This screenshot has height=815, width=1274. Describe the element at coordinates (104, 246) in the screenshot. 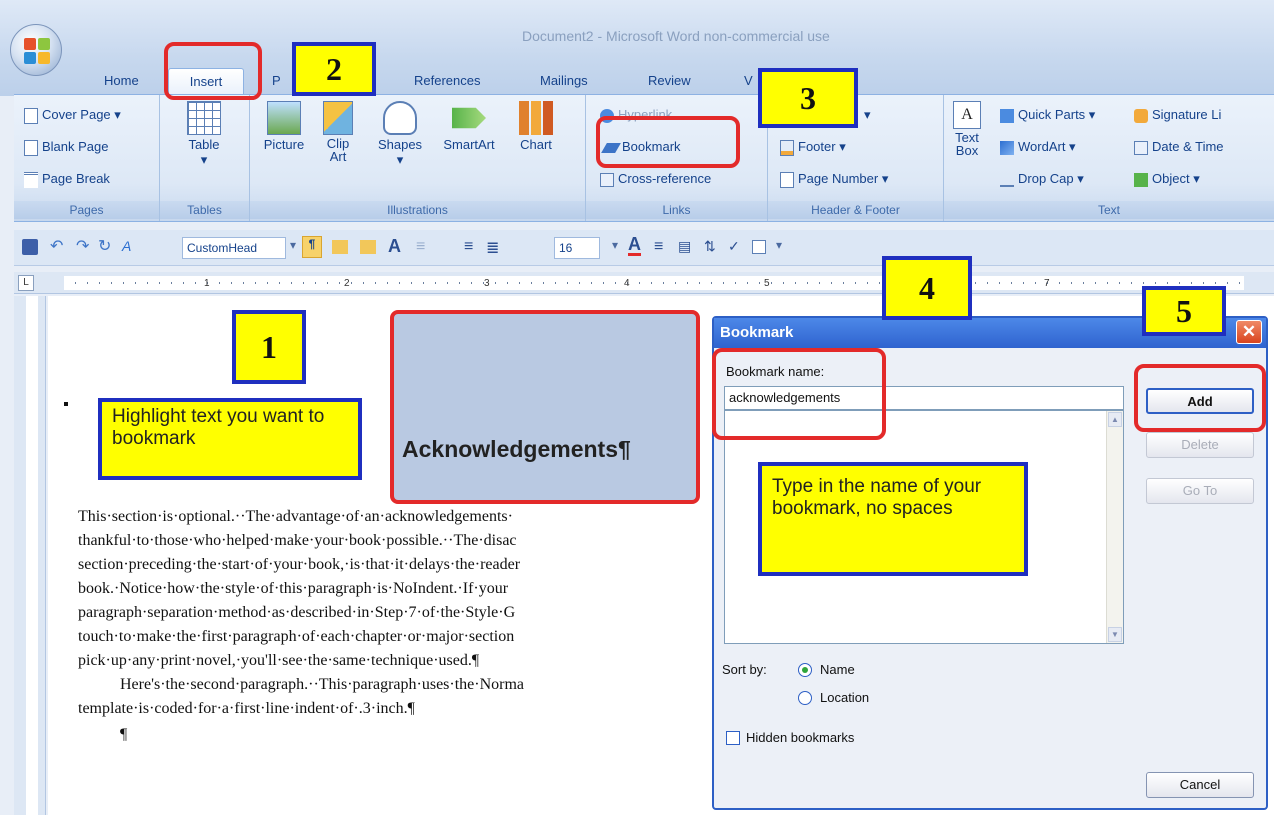

I see `repeat-icon: ↻` at that location.